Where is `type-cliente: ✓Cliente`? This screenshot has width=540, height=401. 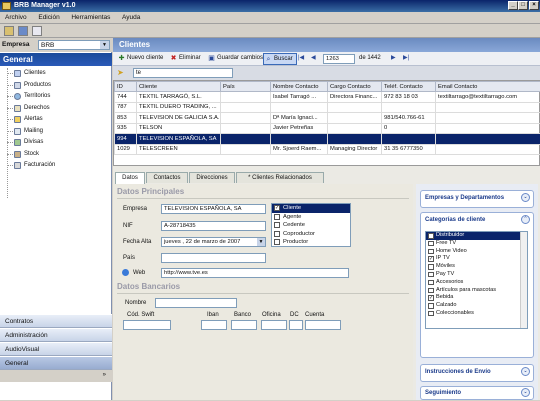 type-cliente: ✓Cliente is located at coordinates (311, 208).